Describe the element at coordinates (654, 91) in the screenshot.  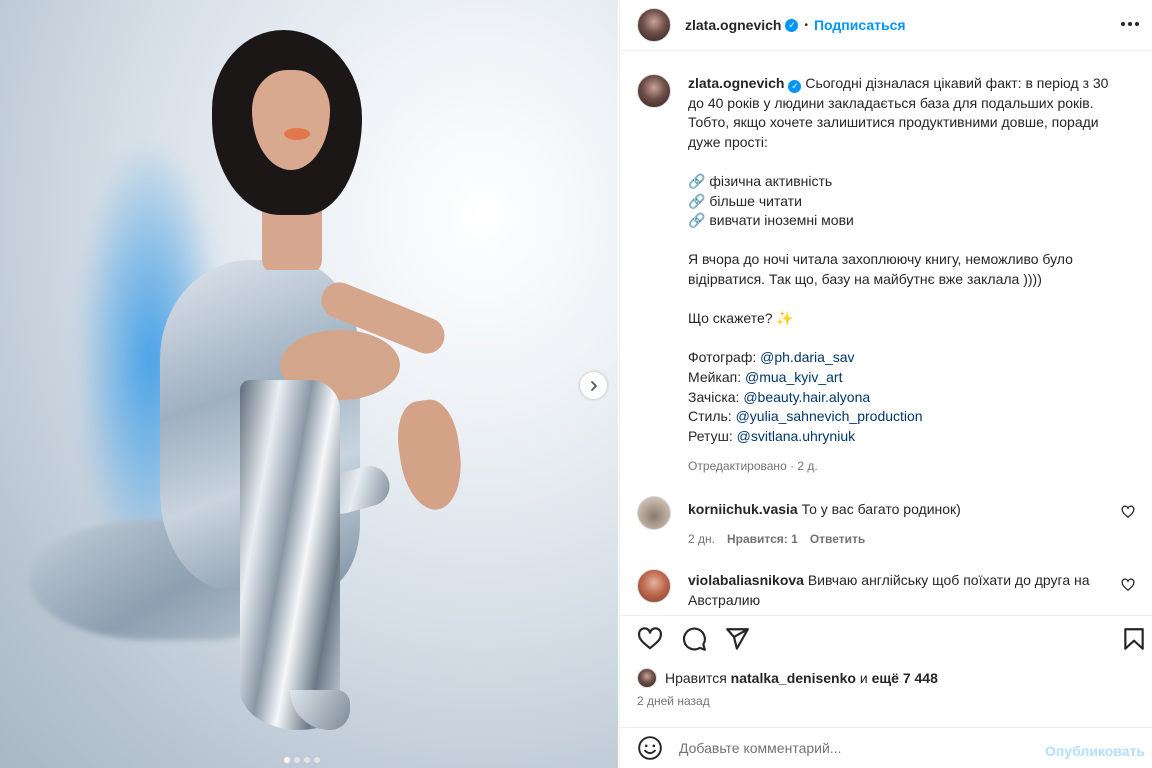
I see `caption-avatar` at that location.